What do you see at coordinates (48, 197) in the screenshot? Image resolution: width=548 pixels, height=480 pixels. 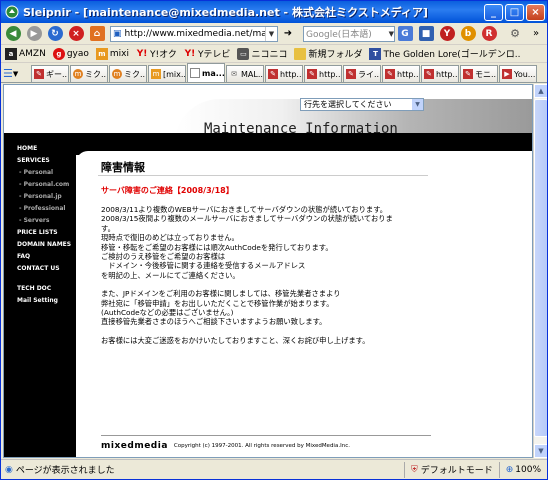 I see `nav-personal-jp: - Personal.jp` at bounding box center [48, 197].